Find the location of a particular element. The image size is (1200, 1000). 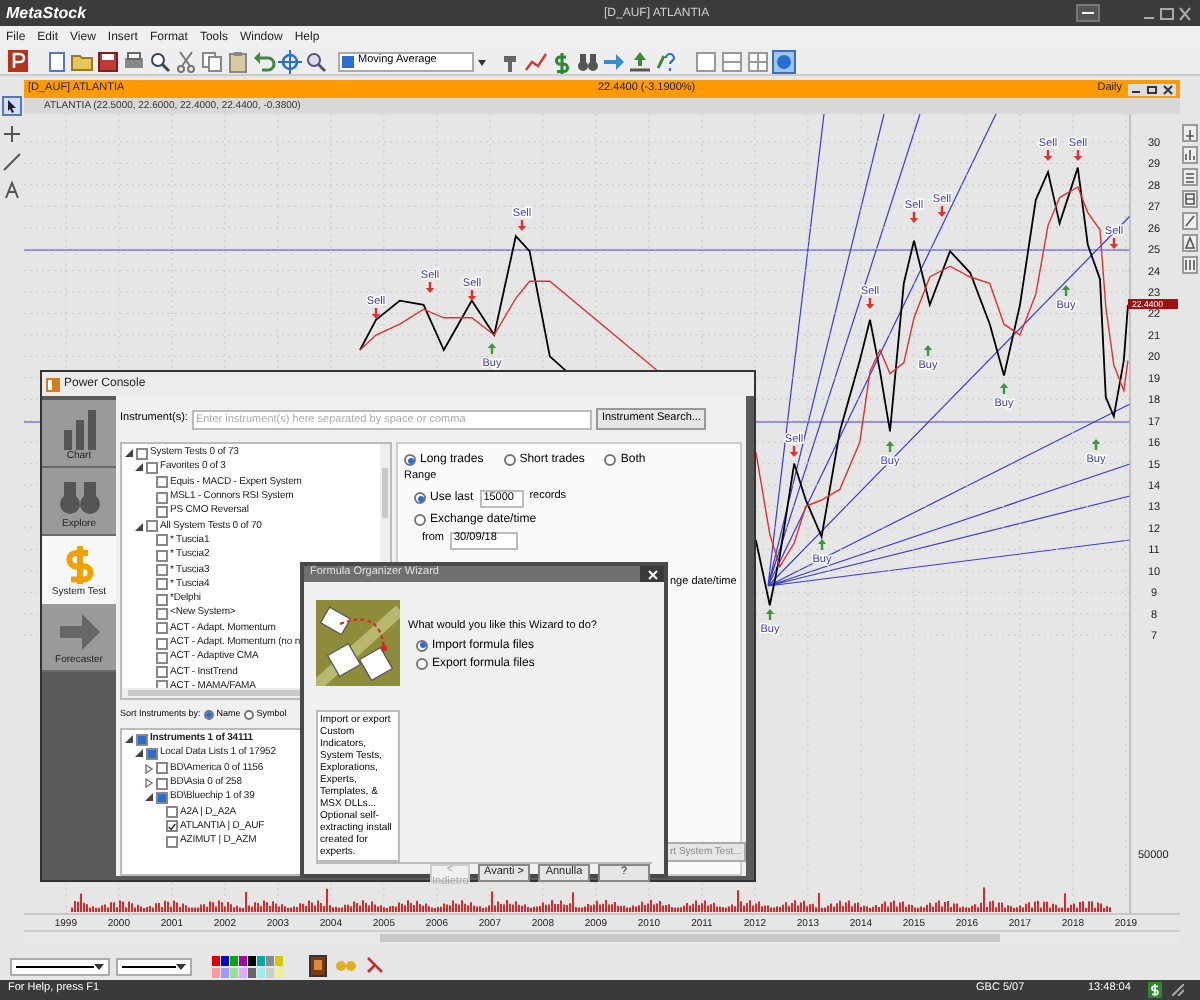

copy-icon is located at coordinates (212, 61).